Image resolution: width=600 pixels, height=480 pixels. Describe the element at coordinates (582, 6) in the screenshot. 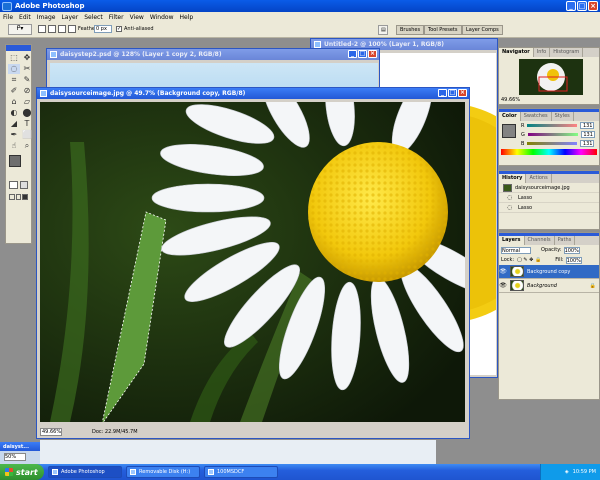

I see `maximize-button: □` at that location.